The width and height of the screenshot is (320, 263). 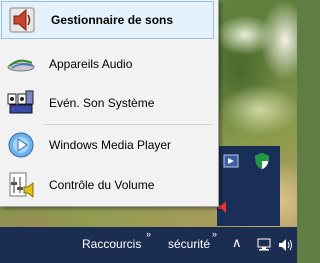 What do you see at coordinates (102, 185) in the screenshot?
I see `menu-item-label: Contrôle du Volume` at bounding box center [102, 185].